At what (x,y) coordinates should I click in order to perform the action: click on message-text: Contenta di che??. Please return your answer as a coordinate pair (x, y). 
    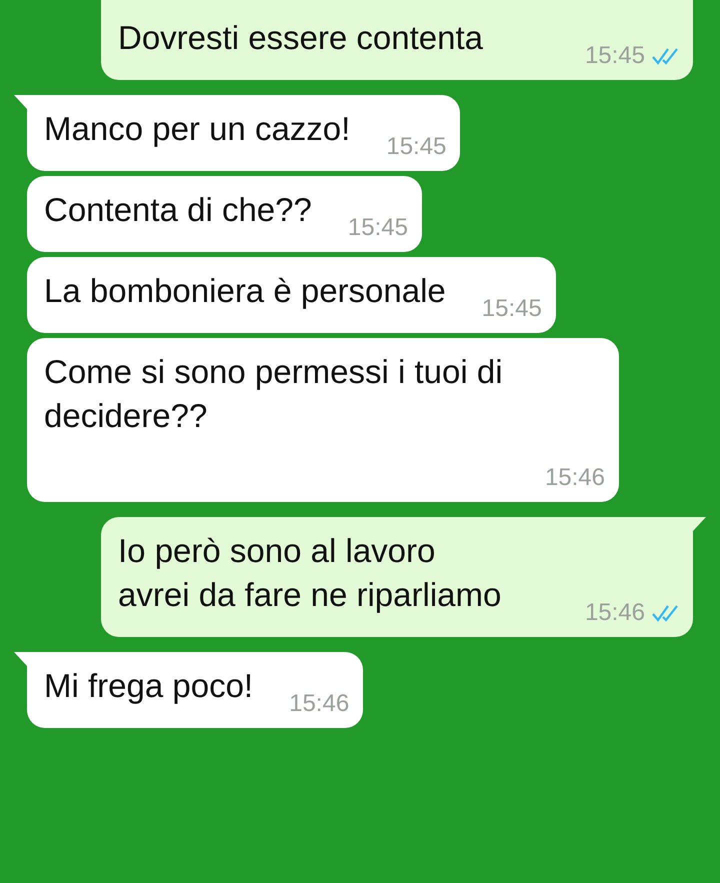
    Looking at the image, I should click on (178, 210).